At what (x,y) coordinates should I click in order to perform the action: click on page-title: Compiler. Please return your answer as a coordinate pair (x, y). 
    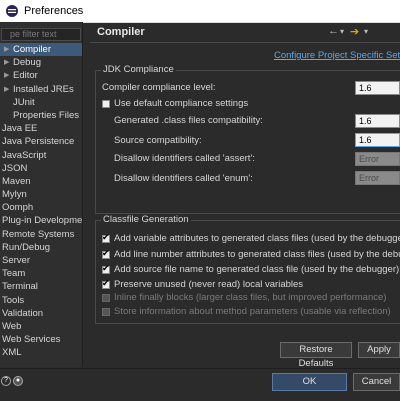
    Looking at the image, I should click on (121, 32).